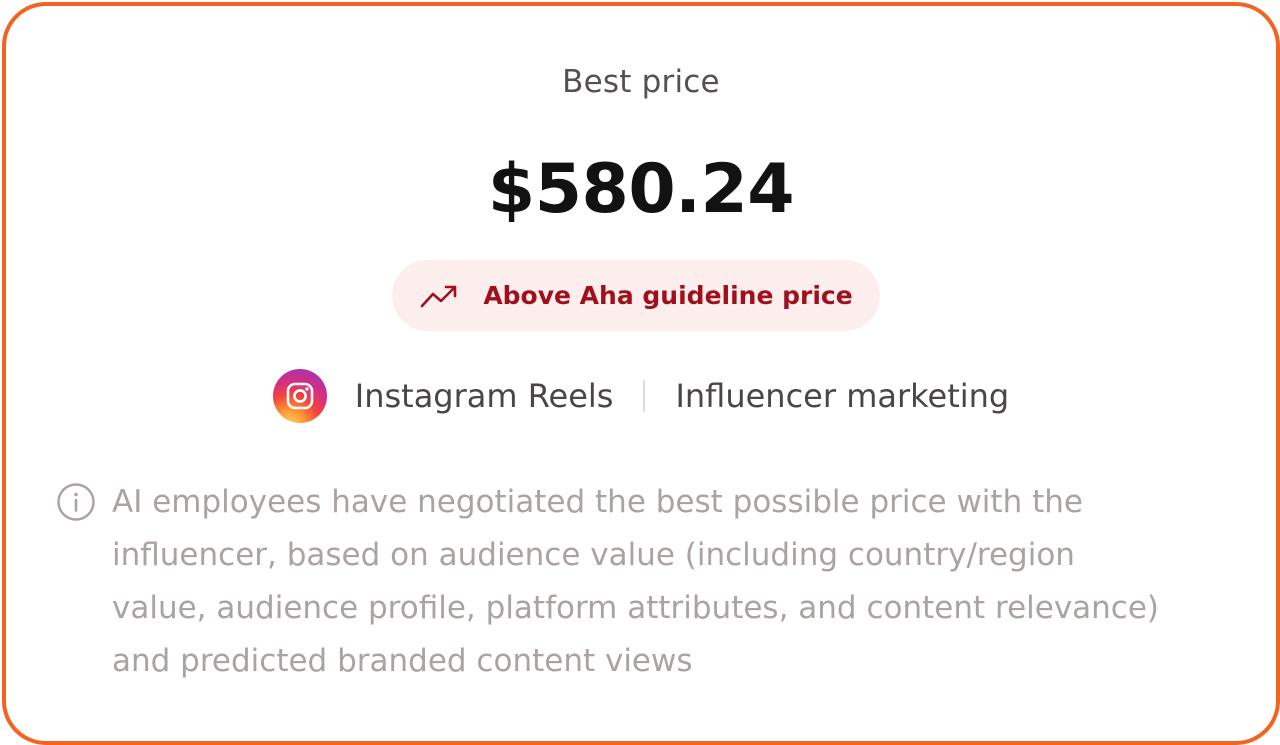 This screenshot has height=745, width=1280. What do you see at coordinates (76, 502) in the screenshot?
I see `info-icon` at bounding box center [76, 502].